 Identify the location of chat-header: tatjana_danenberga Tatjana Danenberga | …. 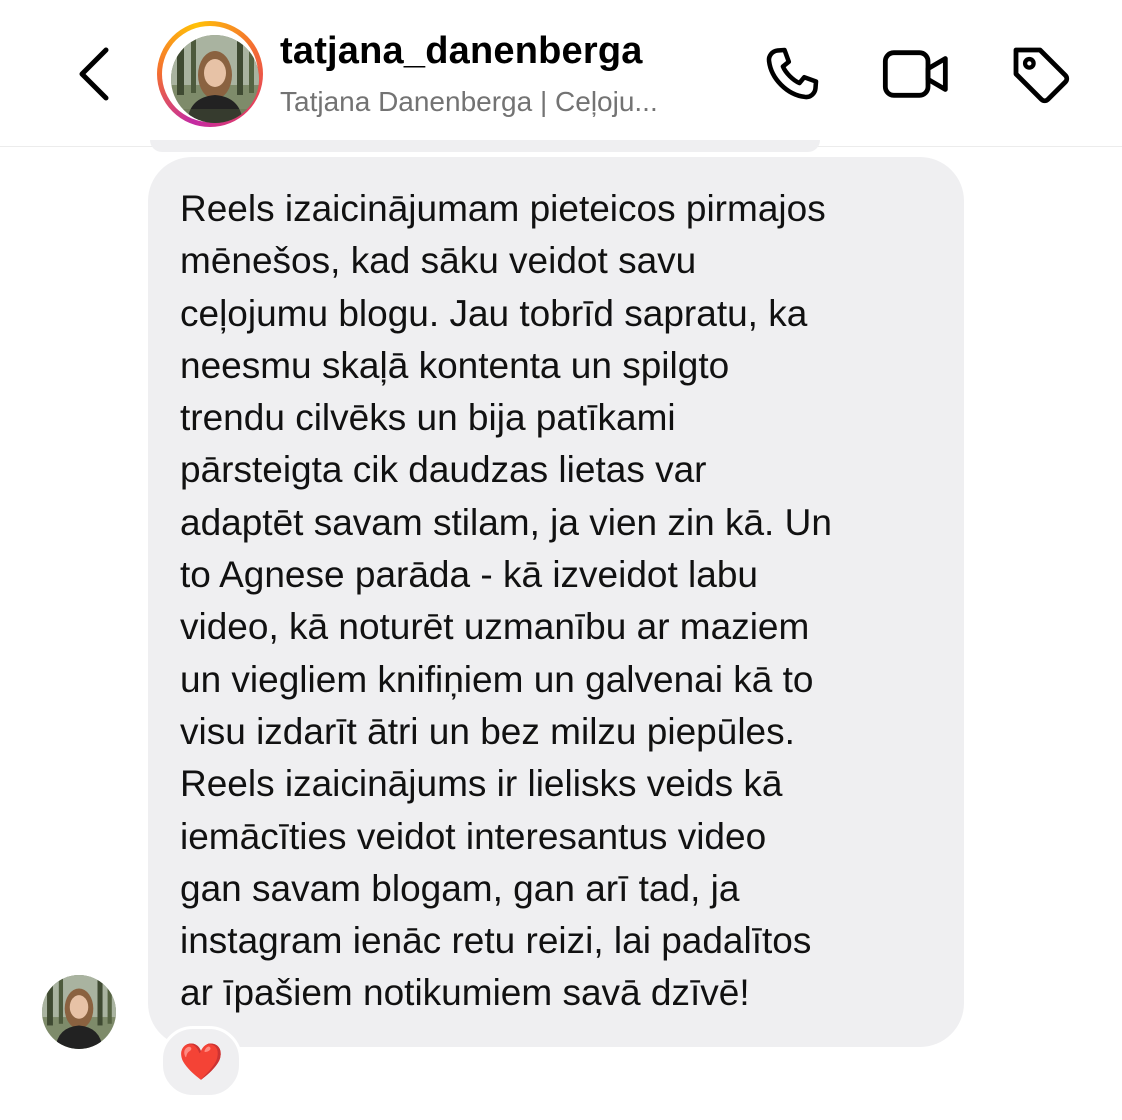
(561, 73).